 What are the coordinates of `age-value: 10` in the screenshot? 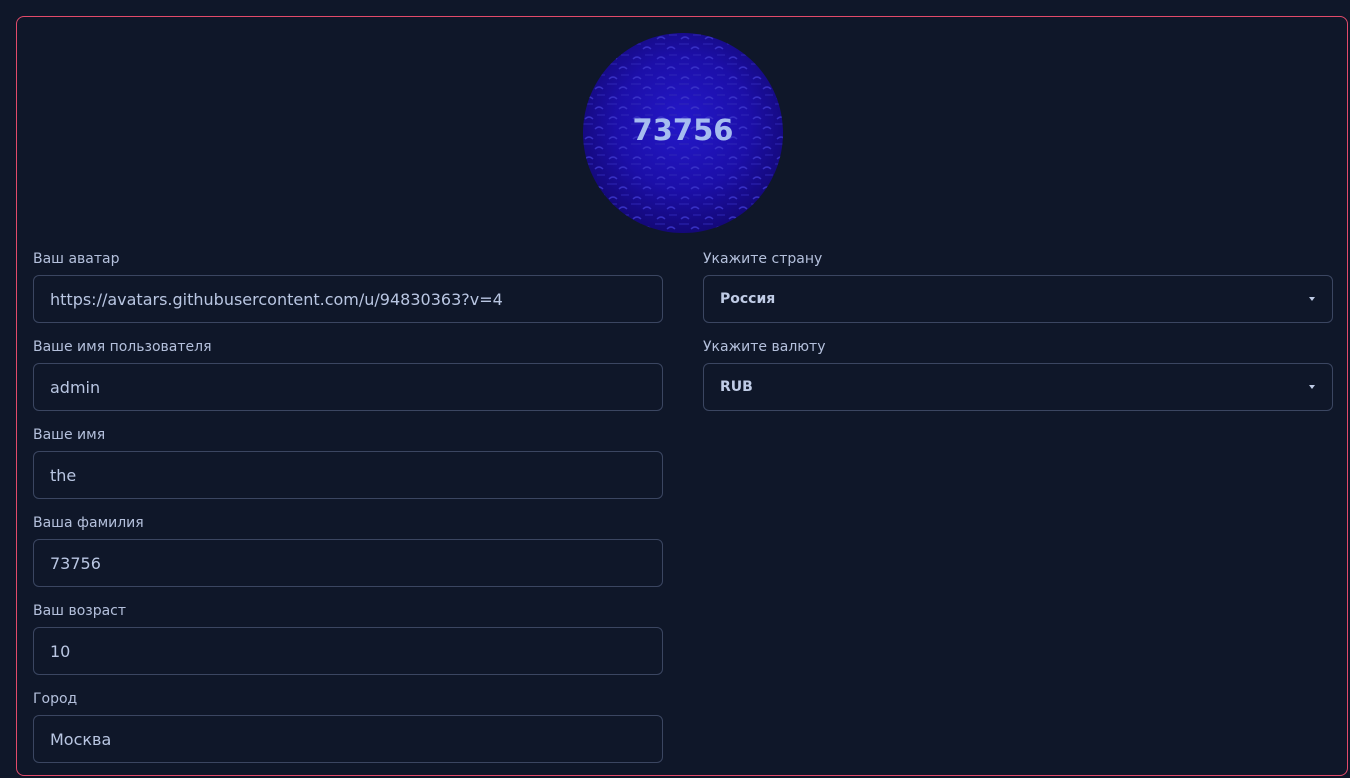 It's located at (60, 651).